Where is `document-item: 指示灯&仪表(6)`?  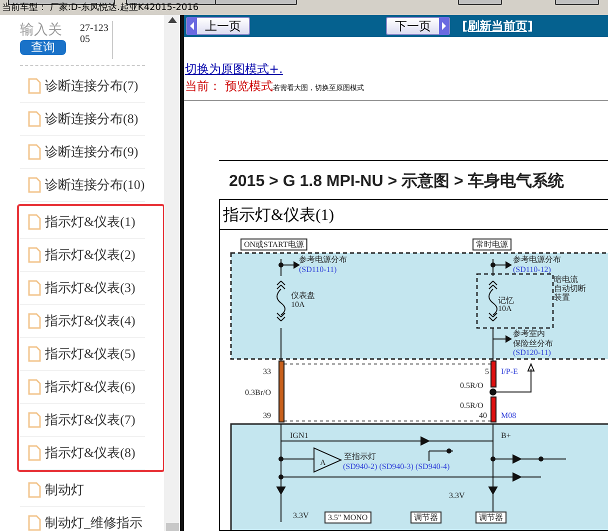 document-item: 指示灯&仪表(6) is located at coordinates (82, 387).